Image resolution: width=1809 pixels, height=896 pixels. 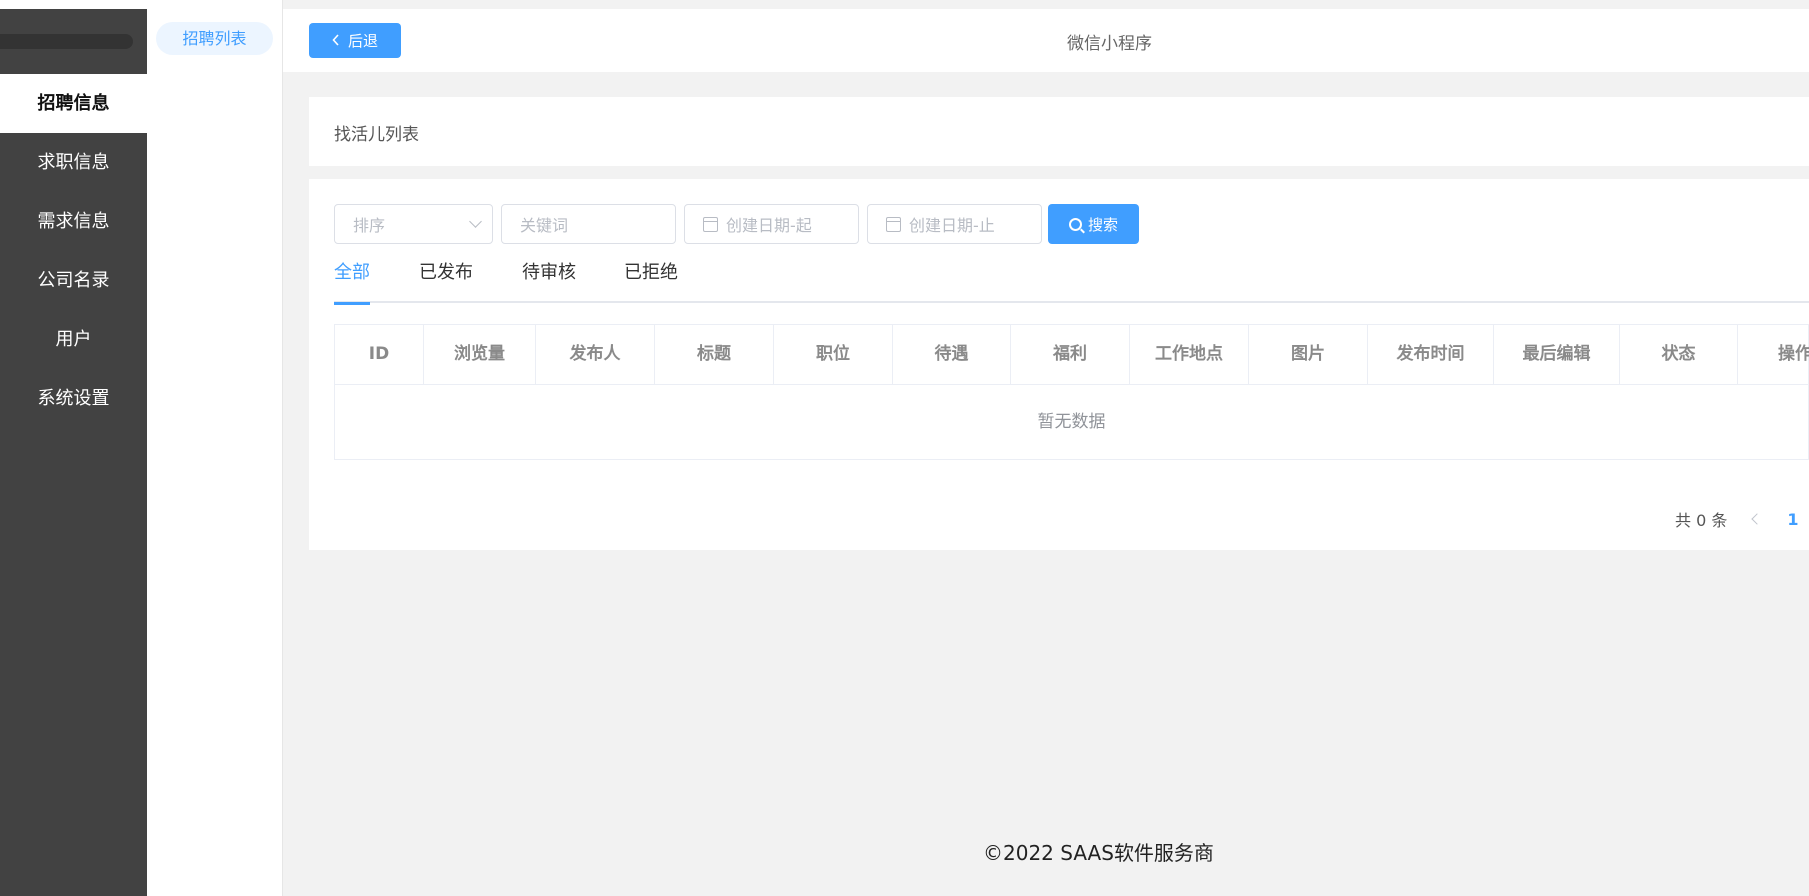 I want to click on tab-pending: 待审核, so click(x=549, y=282).